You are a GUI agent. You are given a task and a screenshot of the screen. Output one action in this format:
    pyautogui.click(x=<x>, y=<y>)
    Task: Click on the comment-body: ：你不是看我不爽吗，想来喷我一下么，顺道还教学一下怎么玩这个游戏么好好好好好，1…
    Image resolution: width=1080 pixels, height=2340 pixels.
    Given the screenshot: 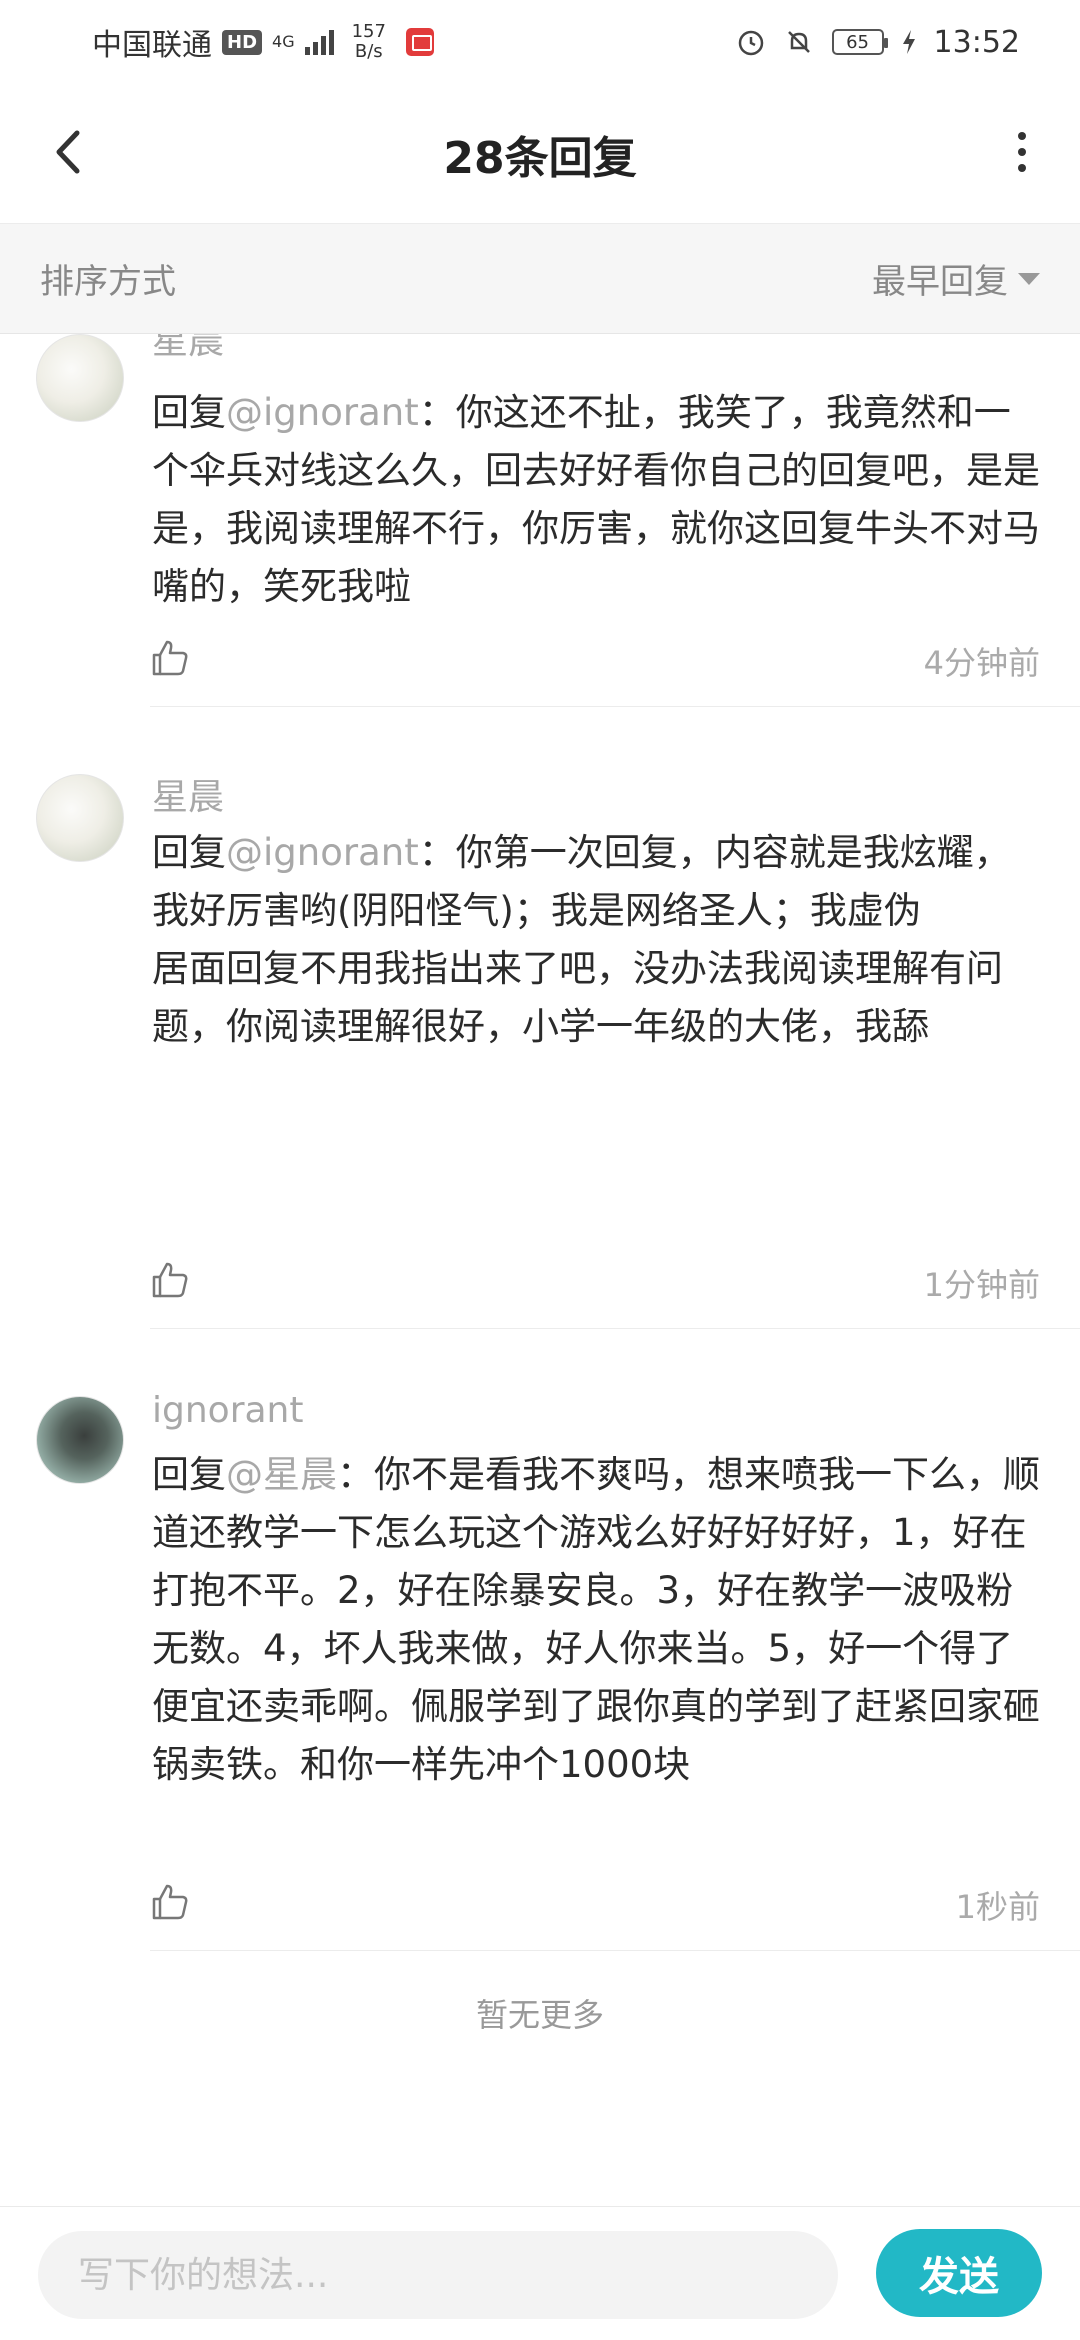 What is the action you would take?
    pyautogui.click(x=596, y=1619)
    